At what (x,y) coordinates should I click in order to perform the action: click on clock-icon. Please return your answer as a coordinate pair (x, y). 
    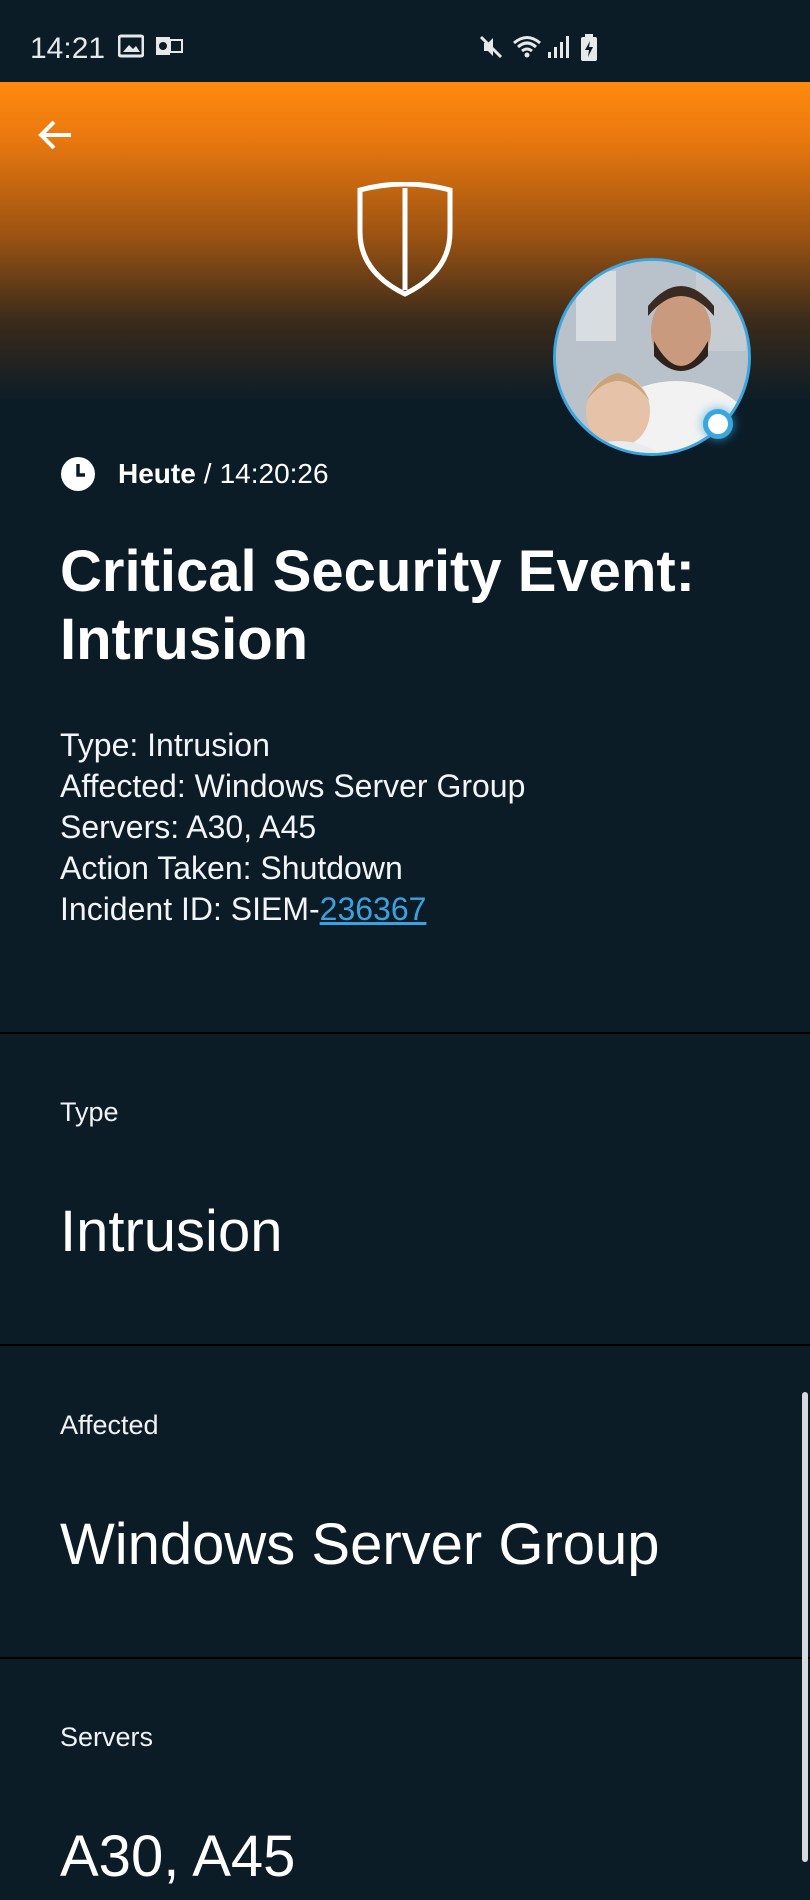
    Looking at the image, I should click on (78, 474).